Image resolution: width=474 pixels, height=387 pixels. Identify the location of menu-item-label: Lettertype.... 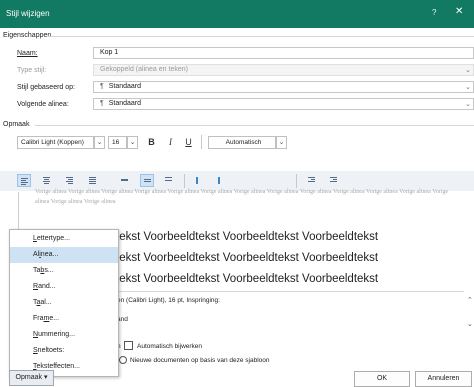
(51, 238).